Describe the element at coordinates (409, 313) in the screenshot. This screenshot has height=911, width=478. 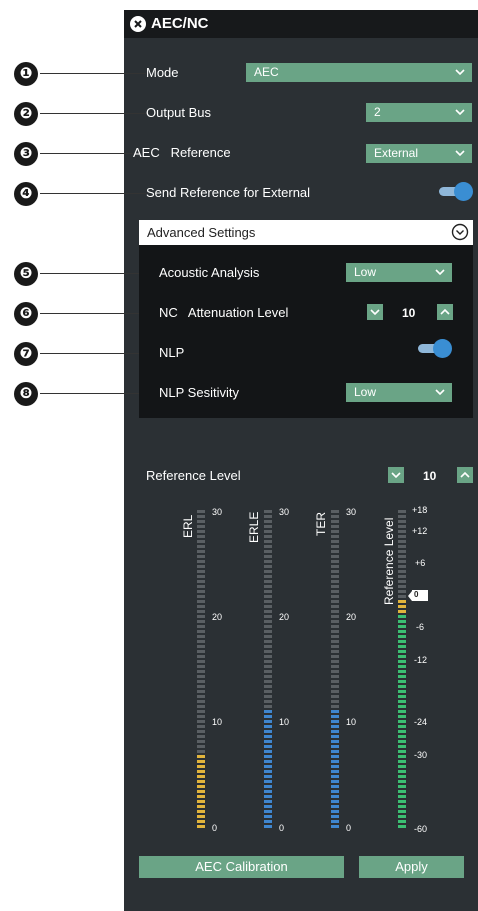
I see `nc-attenuation-value: 10` at that location.